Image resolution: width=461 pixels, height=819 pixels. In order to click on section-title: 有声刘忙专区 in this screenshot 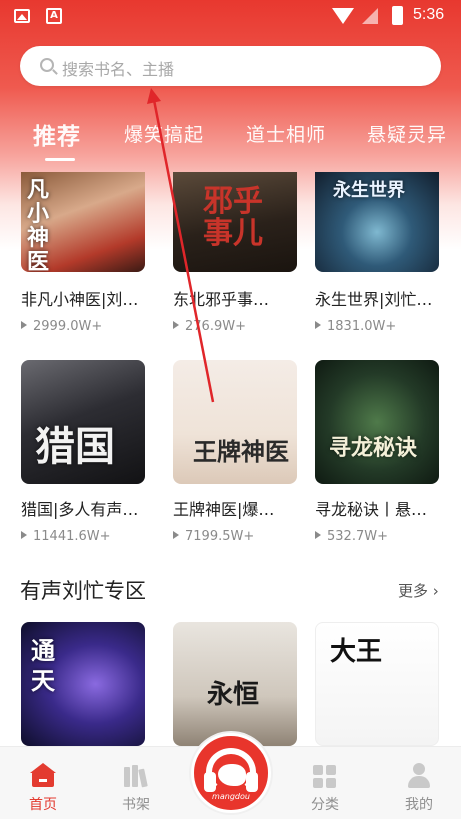, I will do `click(83, 591)`.